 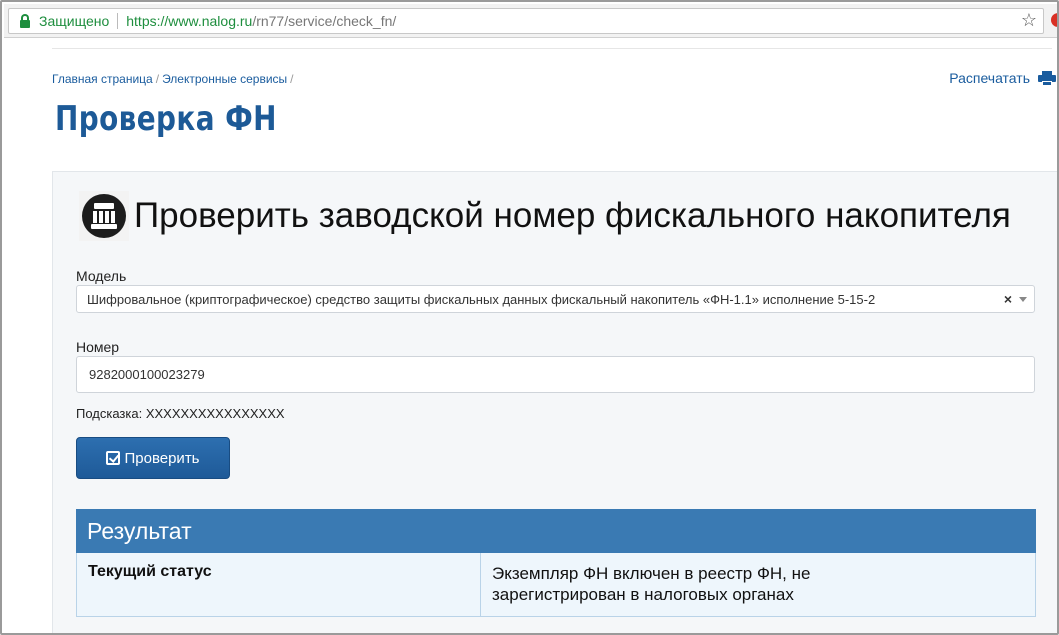 I want to click on extension-icon, so click(x=1054, y=20).